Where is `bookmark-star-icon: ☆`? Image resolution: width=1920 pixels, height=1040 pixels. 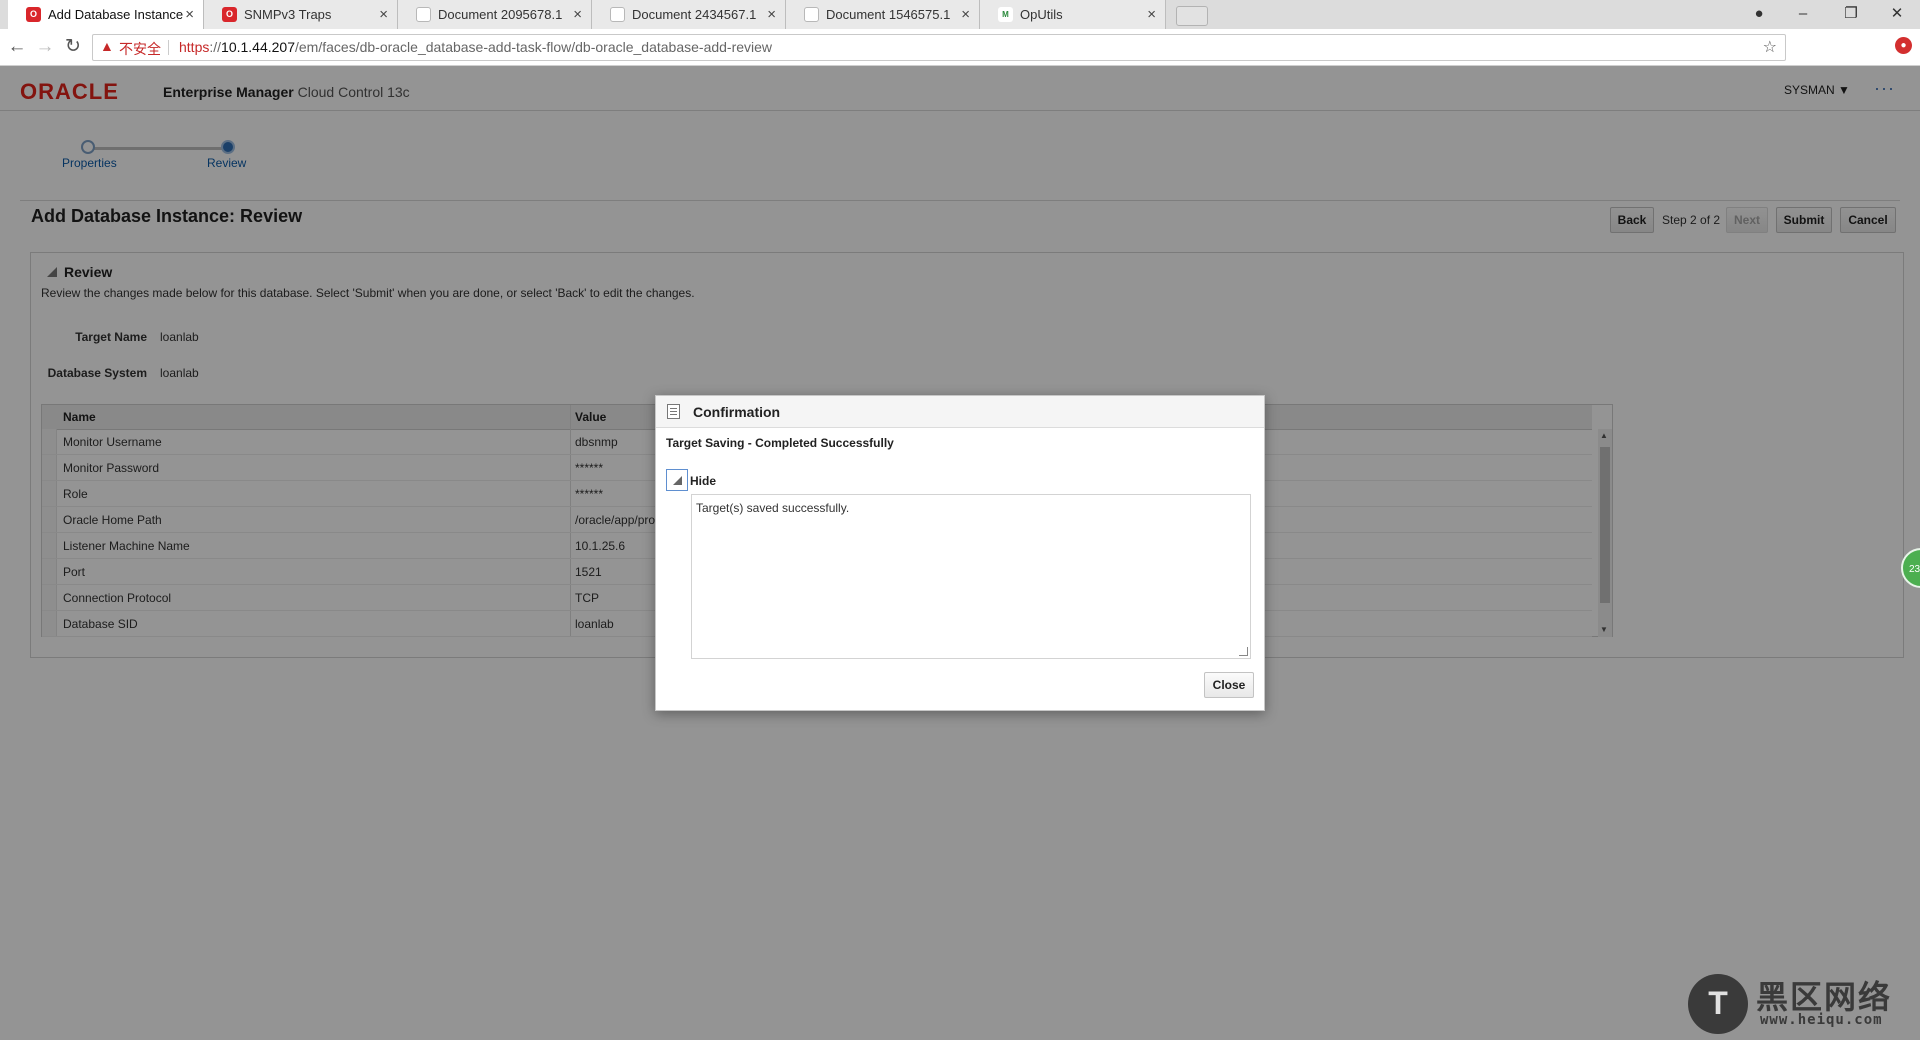
bookmark-star-icon: ☆ is located at coordinates (1770, 47).